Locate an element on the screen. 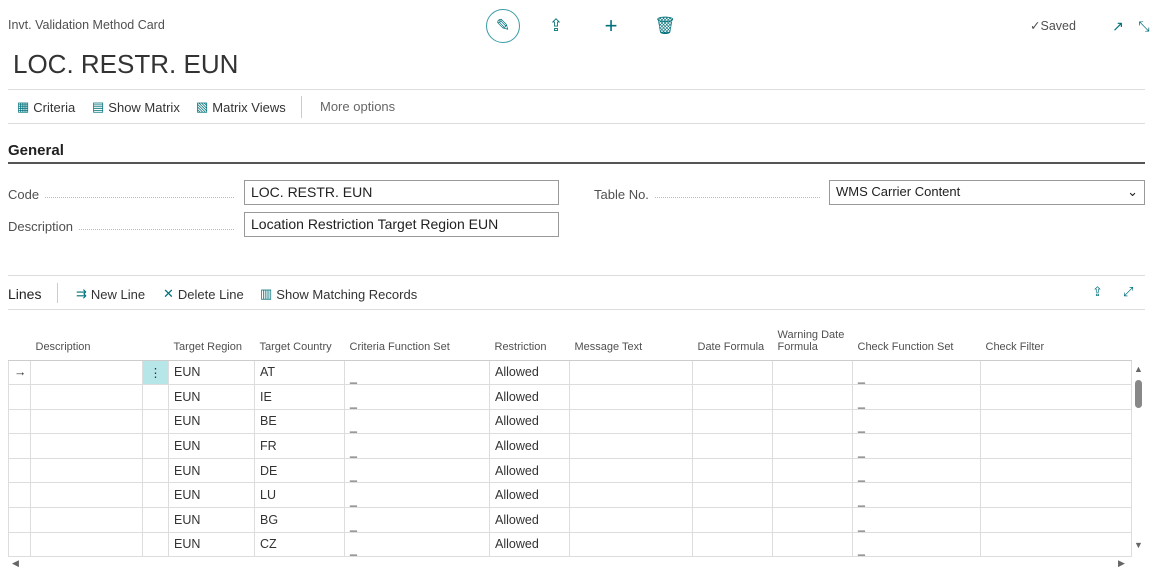  column-header: Target Country is located at coordinates (299, 335).